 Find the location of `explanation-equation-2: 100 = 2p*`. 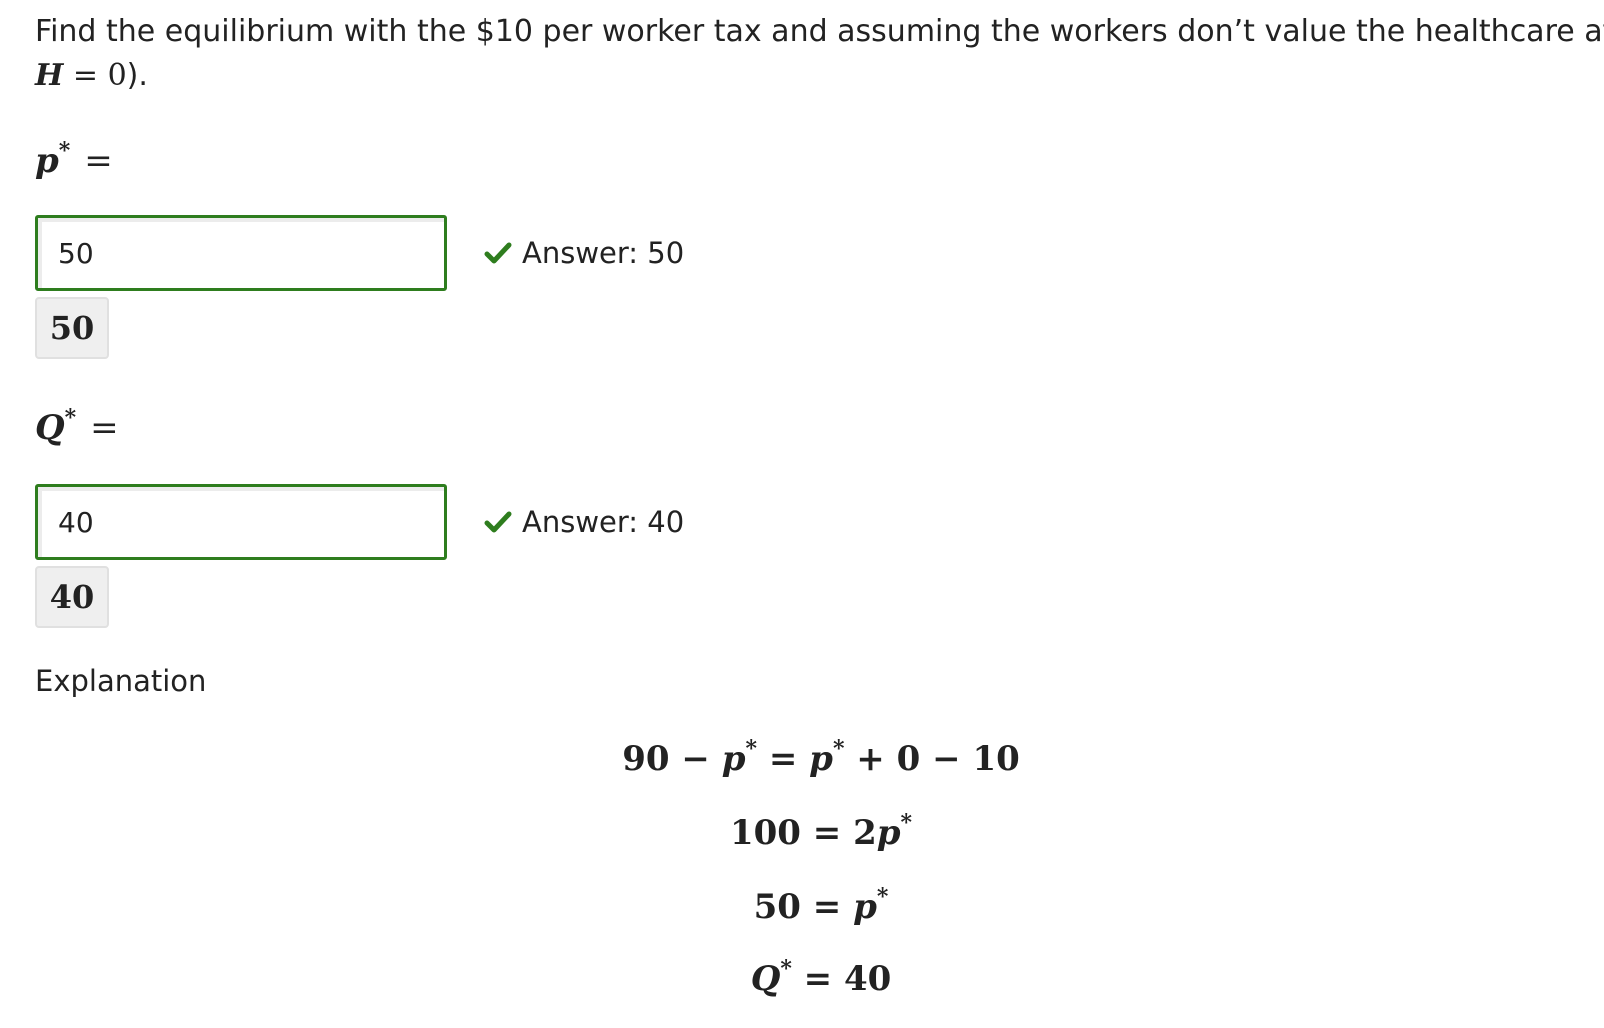

explanation-equation-2: 100 = 2p* is located at coordinates (802, 831).